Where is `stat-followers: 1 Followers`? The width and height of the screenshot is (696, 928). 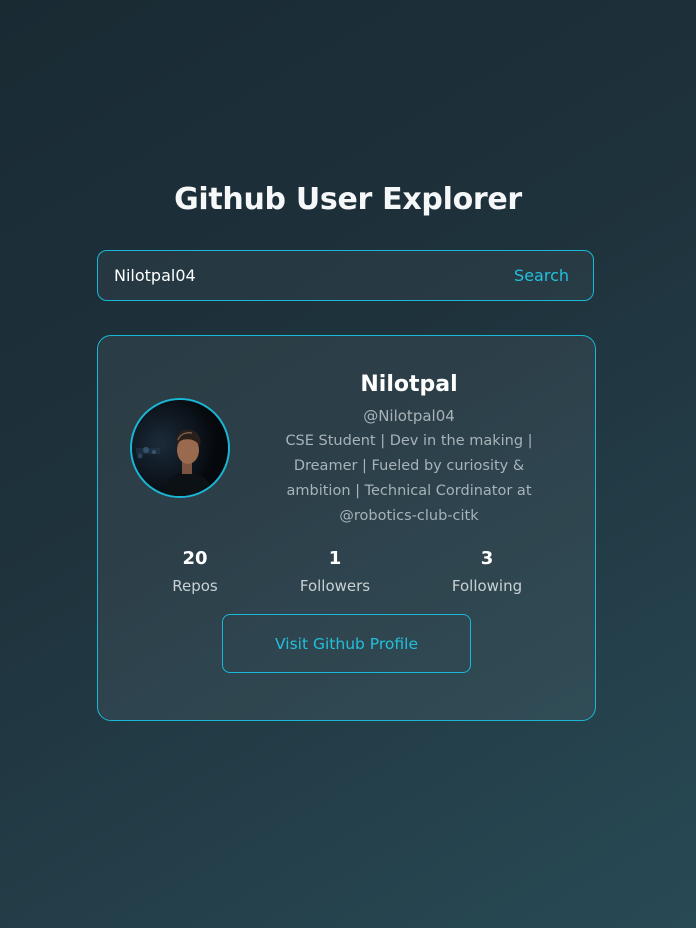 stat-followers: 1 Followers is located at coordinates (335, 571).